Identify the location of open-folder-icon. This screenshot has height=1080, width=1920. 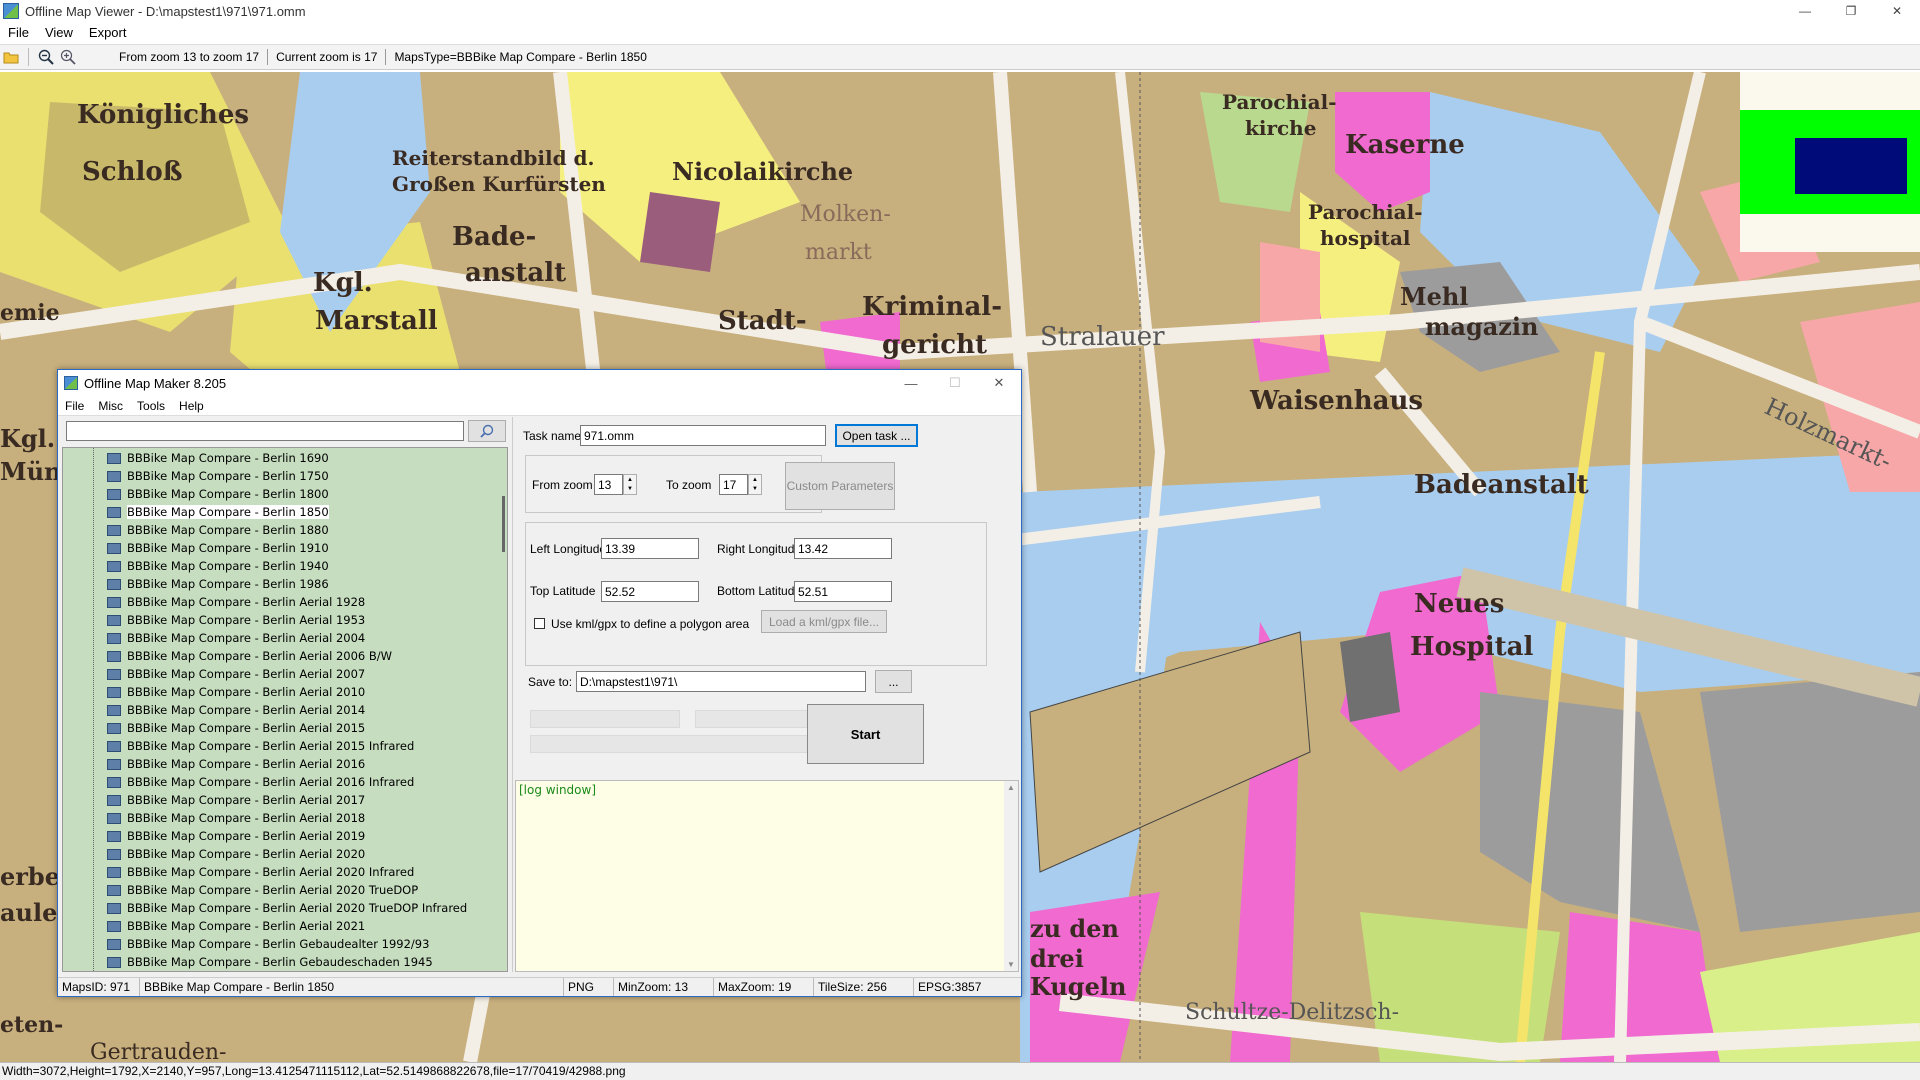
(11, 57).